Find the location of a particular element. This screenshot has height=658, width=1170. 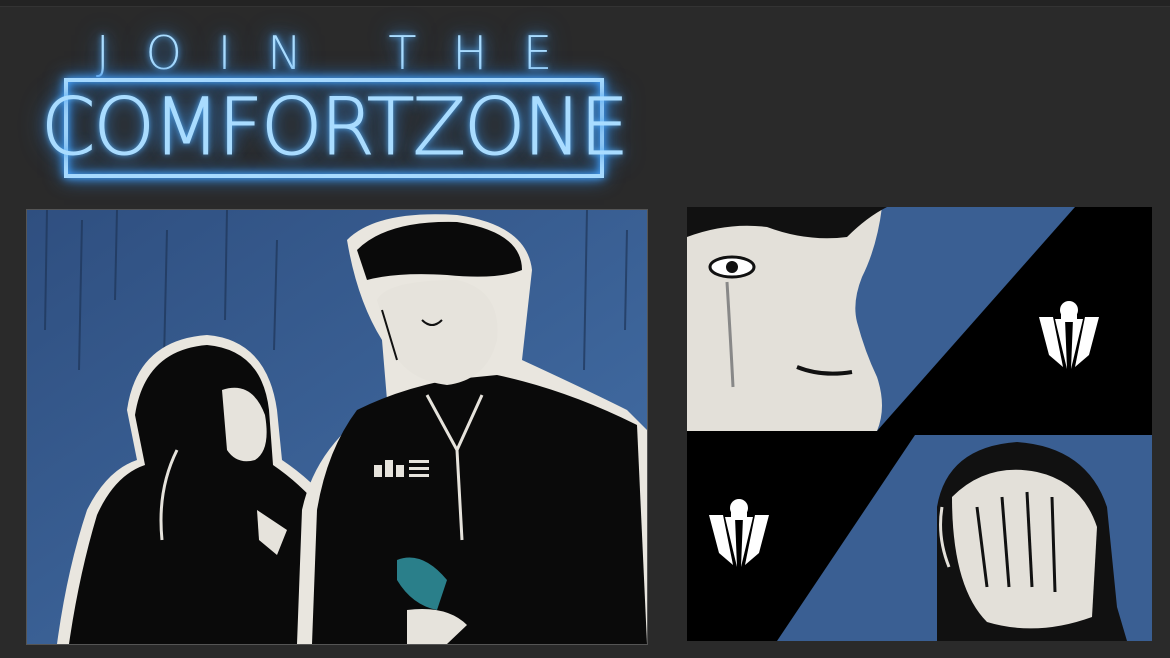

logo-wordmark: COMFORTZONE is located at coordinates (334, 128).